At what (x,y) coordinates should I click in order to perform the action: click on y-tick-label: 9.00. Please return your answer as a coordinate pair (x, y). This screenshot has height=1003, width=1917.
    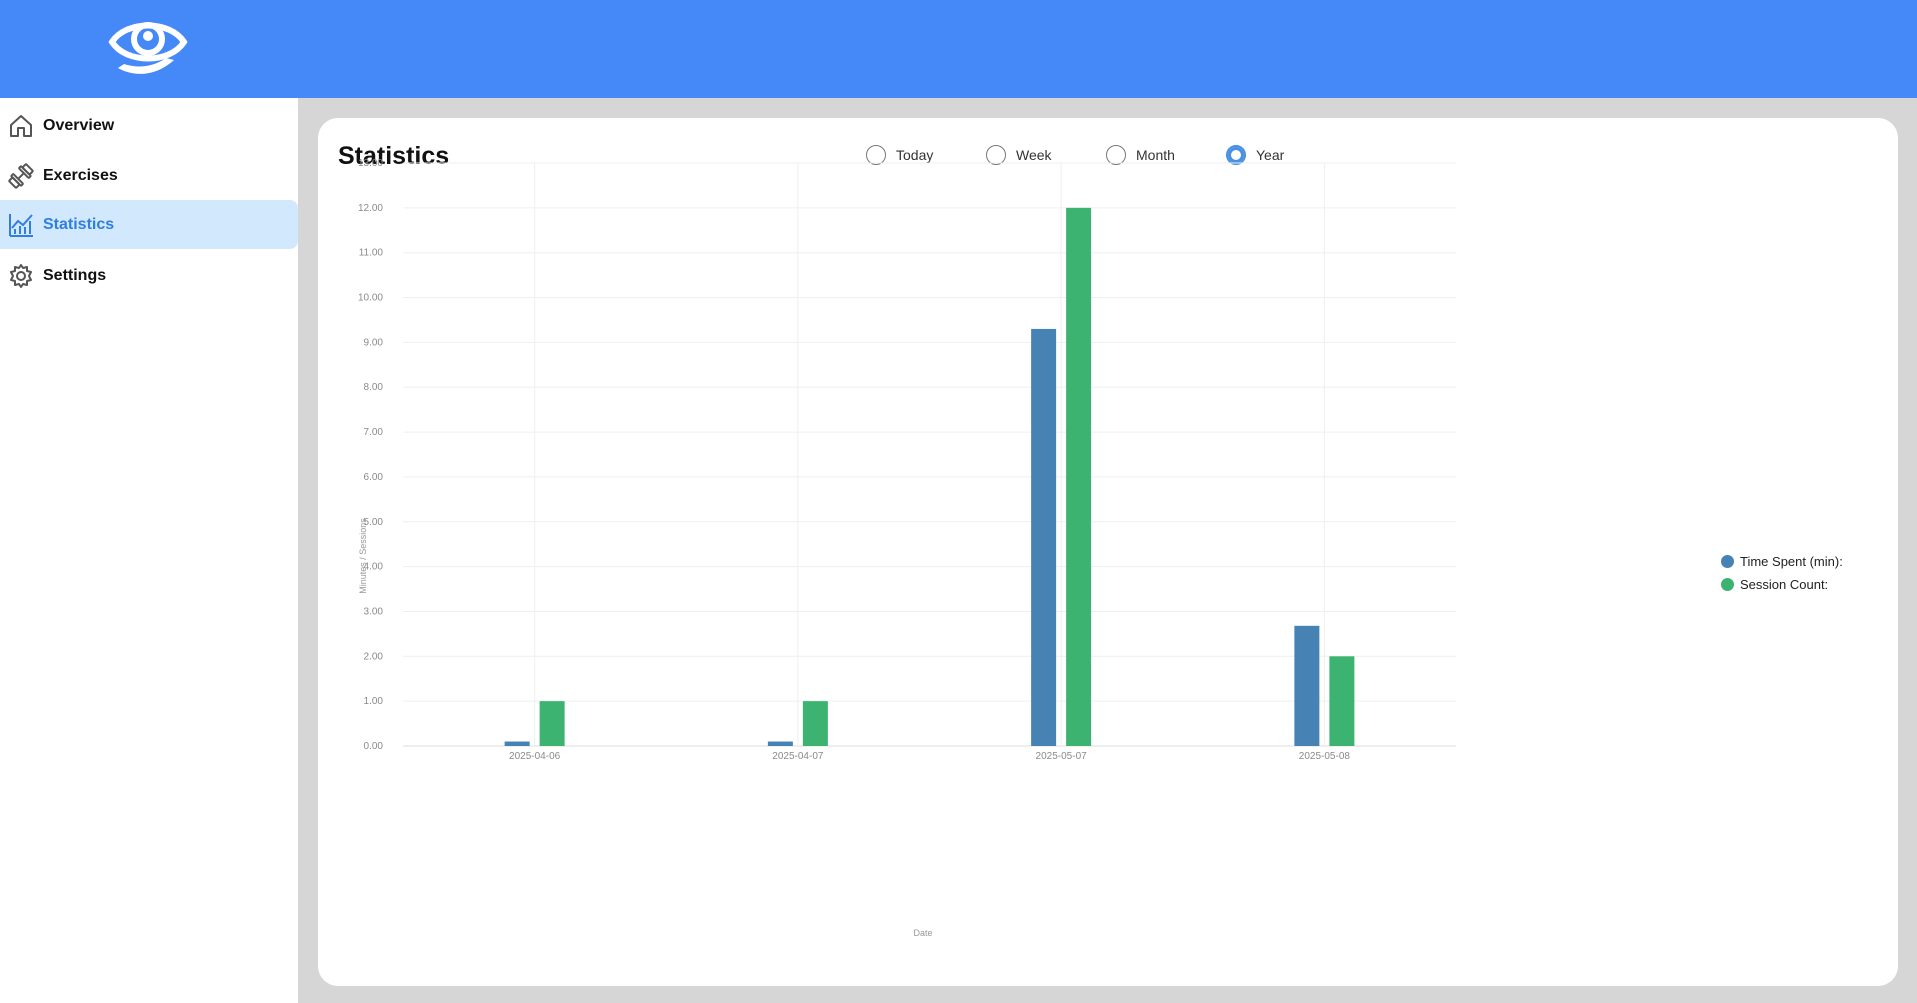
    Looking at the image, I should click on (374, 342).